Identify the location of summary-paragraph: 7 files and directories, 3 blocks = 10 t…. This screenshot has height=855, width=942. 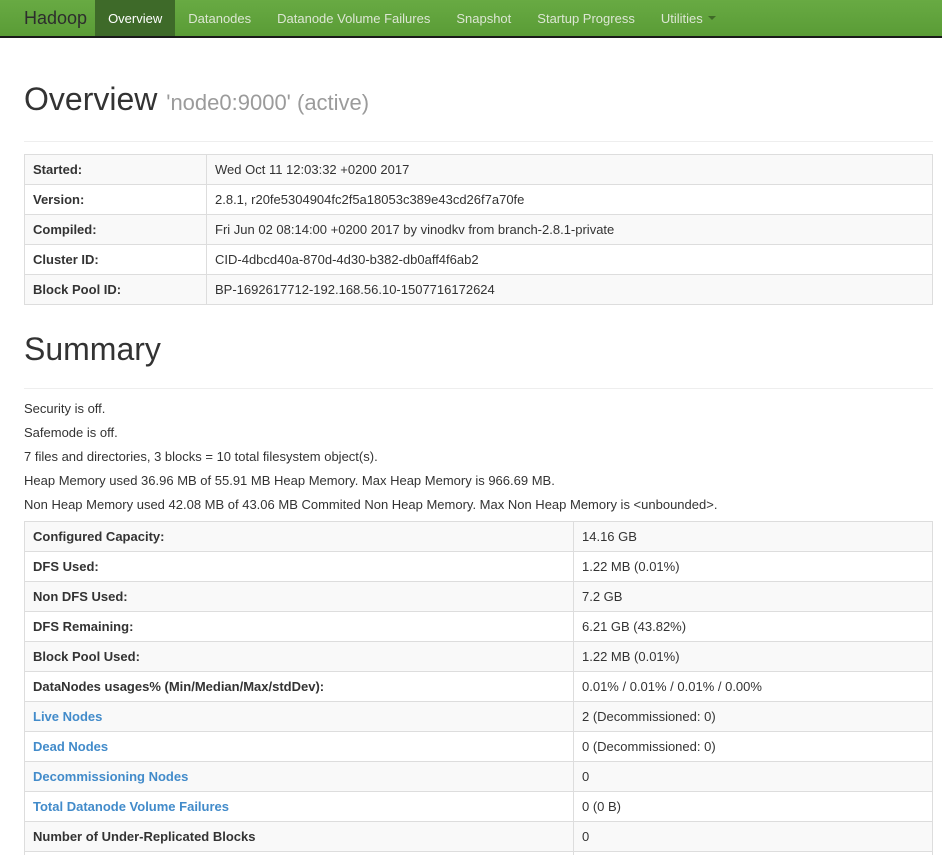
(201, 456).